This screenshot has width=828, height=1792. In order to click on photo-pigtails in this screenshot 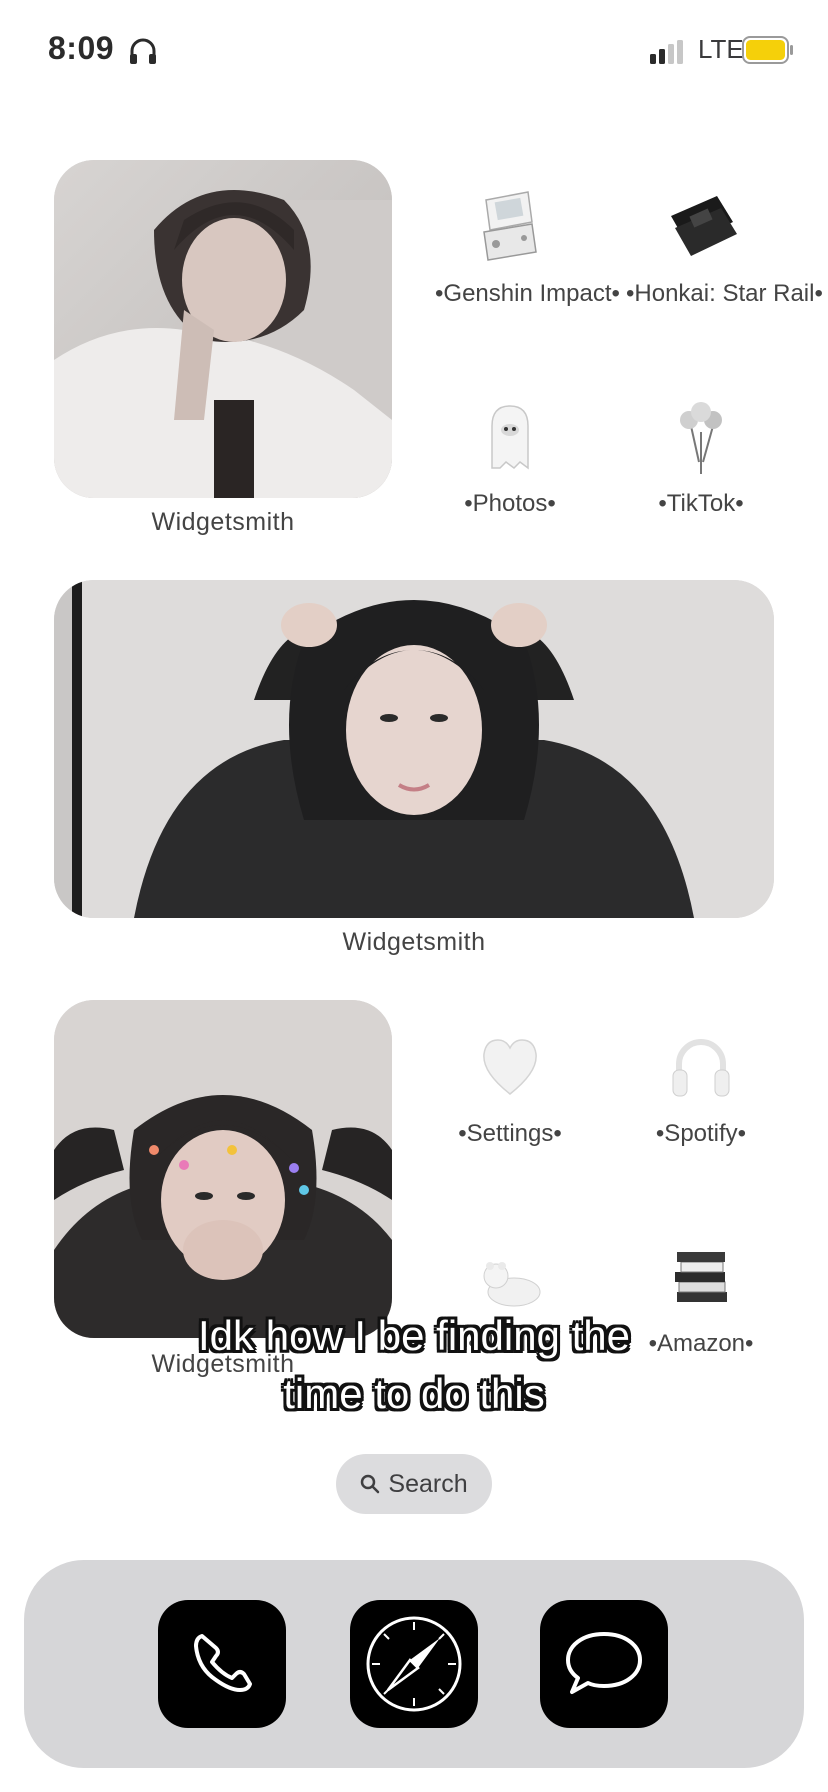, I will do `click(223, 1169)`.